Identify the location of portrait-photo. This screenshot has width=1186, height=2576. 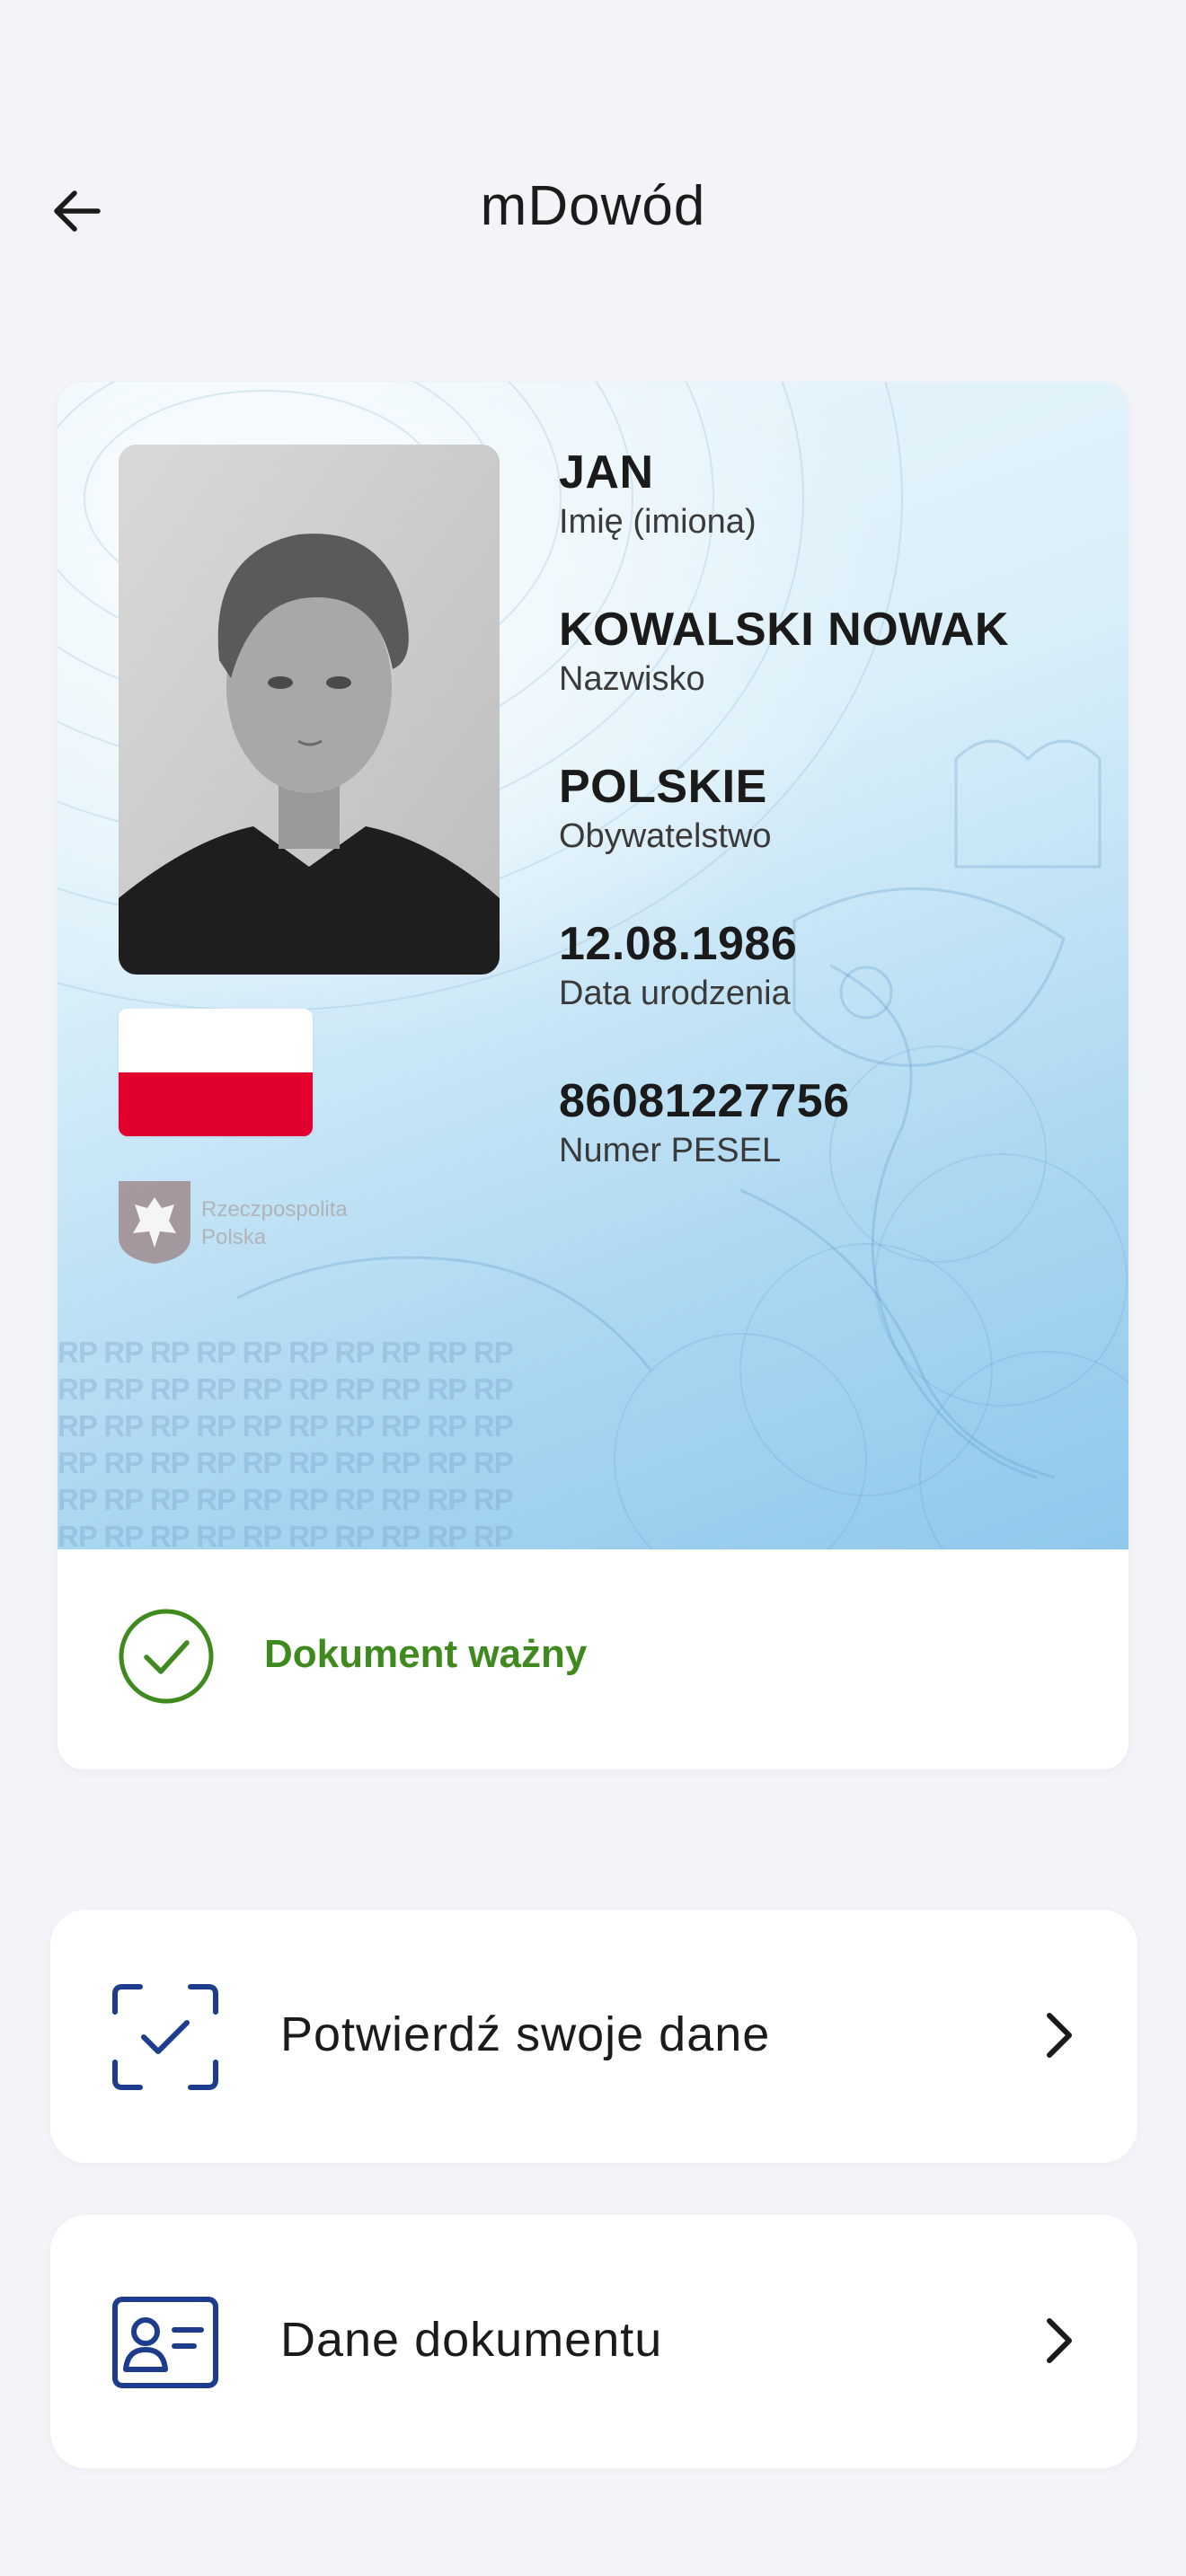
(309, 710).